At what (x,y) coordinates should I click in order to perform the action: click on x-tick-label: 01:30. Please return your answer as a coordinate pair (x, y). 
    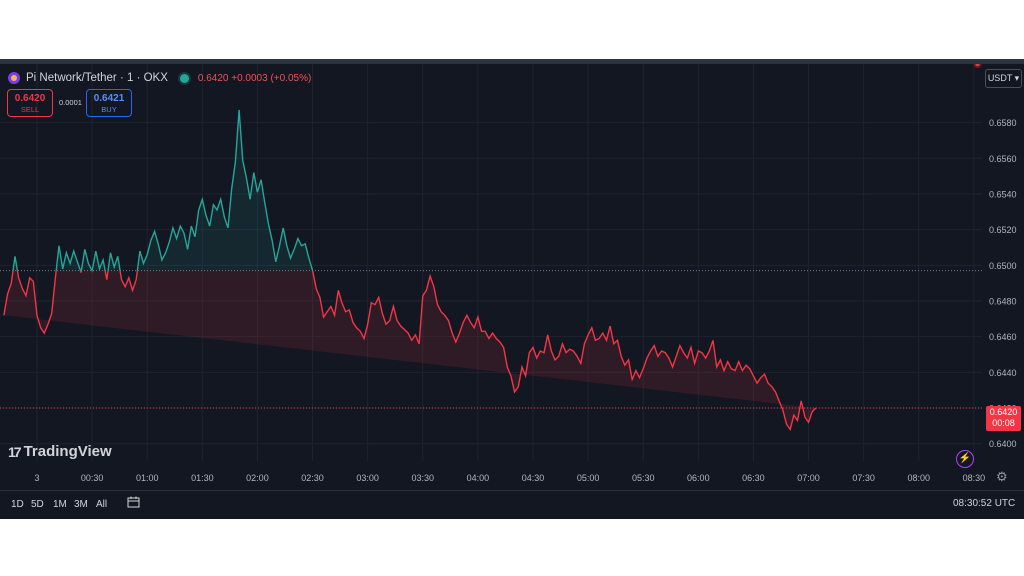
    Looking at the image, I should click on (202, 478).